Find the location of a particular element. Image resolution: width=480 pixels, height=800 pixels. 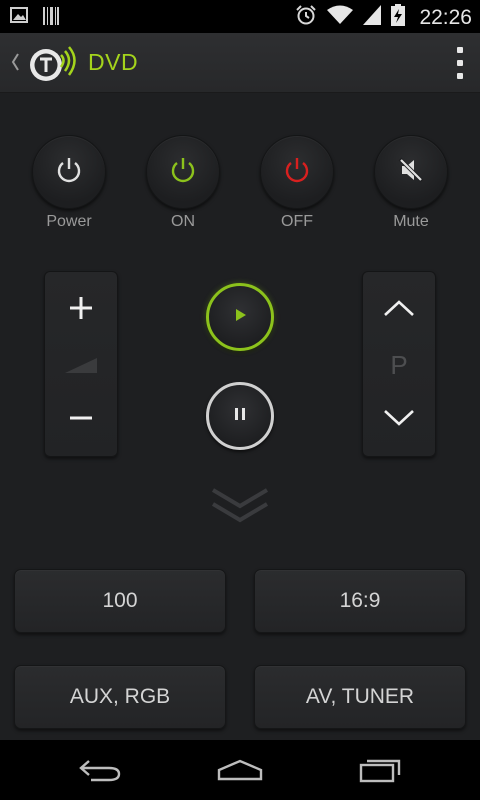

play-button is located at coordinates (240, 317).